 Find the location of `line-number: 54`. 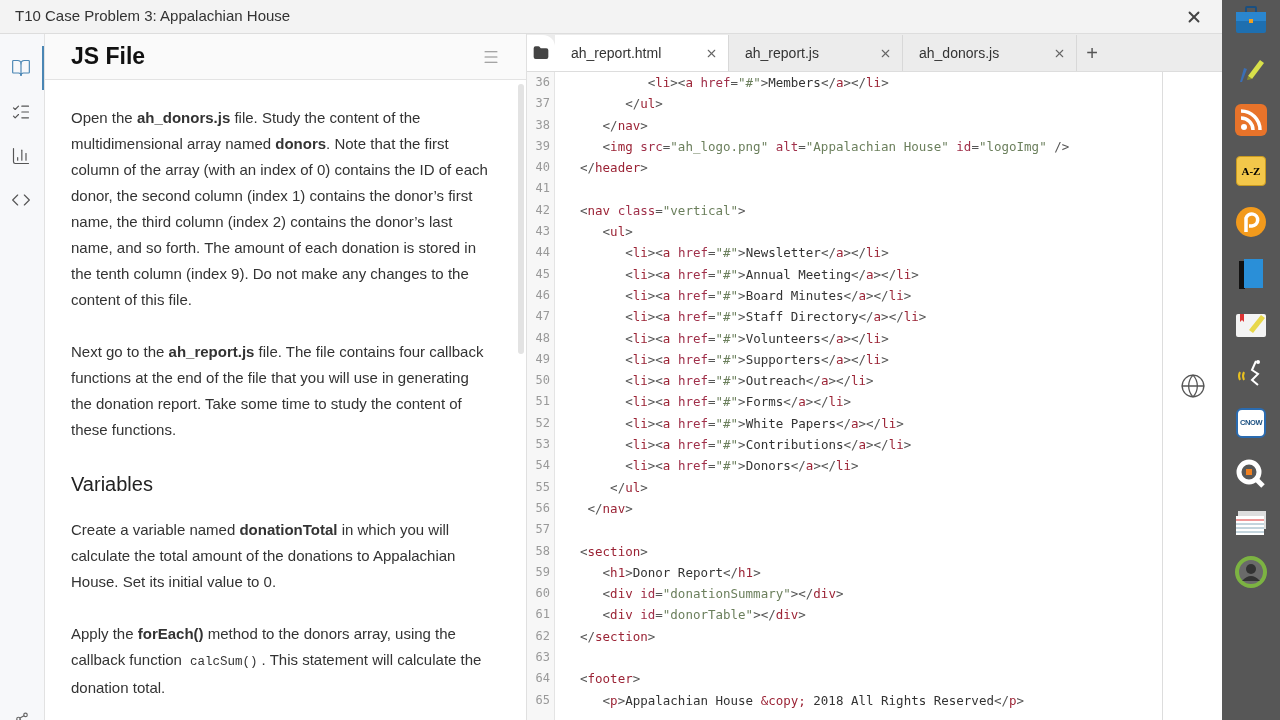

line-number: 54 is located at coordinates (542, 466).